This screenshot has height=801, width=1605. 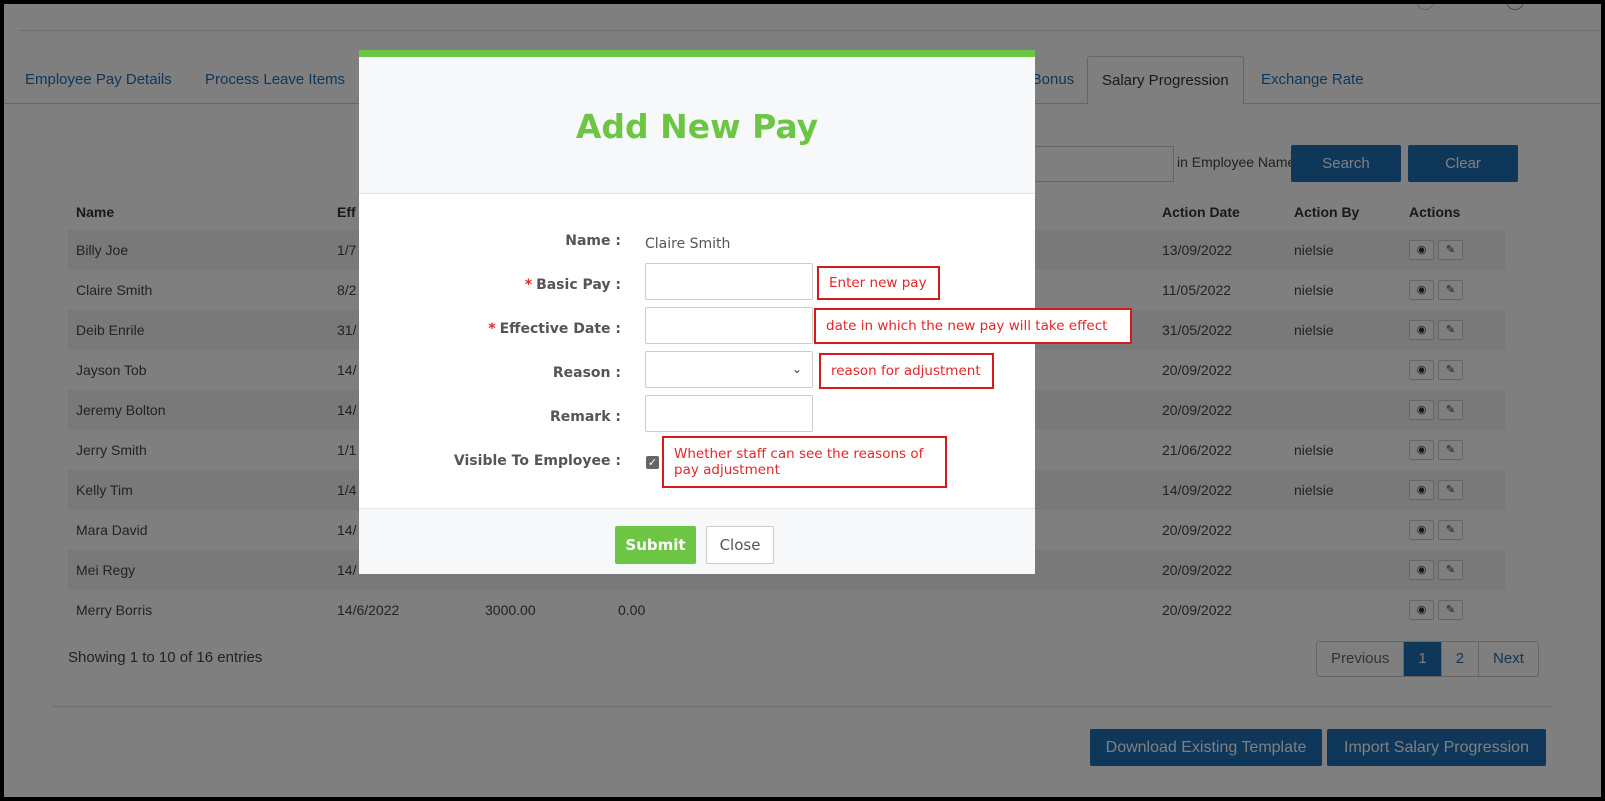 What do you see at coordinates (652, 462) in the screenshot?
I see `visible-to-employee-checkbox: ✓` at bounding box center [652, 462].